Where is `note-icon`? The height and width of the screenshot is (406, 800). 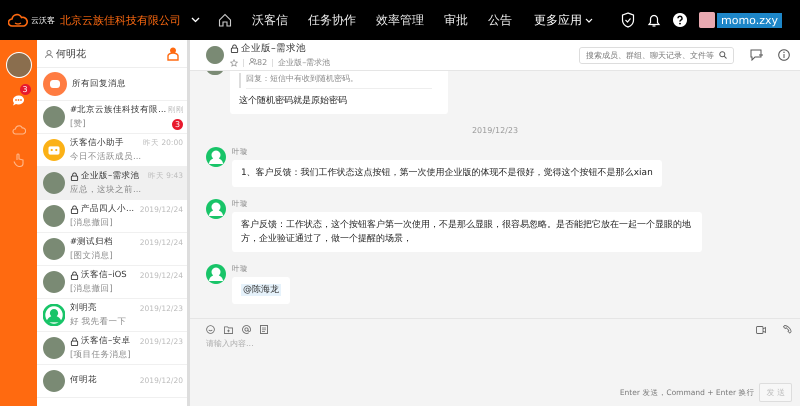 note-icon is located at coordinates (264, 329).